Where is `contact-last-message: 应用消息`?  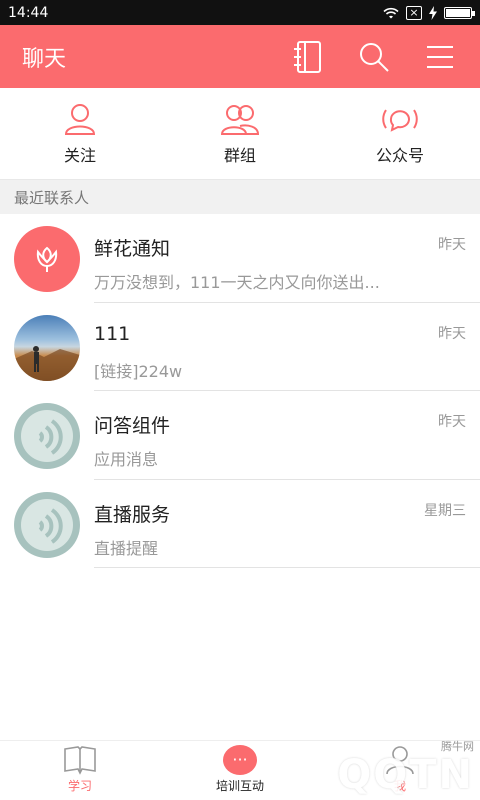
contact-last-message: 应用消息 is located at coordinates (126, 459).